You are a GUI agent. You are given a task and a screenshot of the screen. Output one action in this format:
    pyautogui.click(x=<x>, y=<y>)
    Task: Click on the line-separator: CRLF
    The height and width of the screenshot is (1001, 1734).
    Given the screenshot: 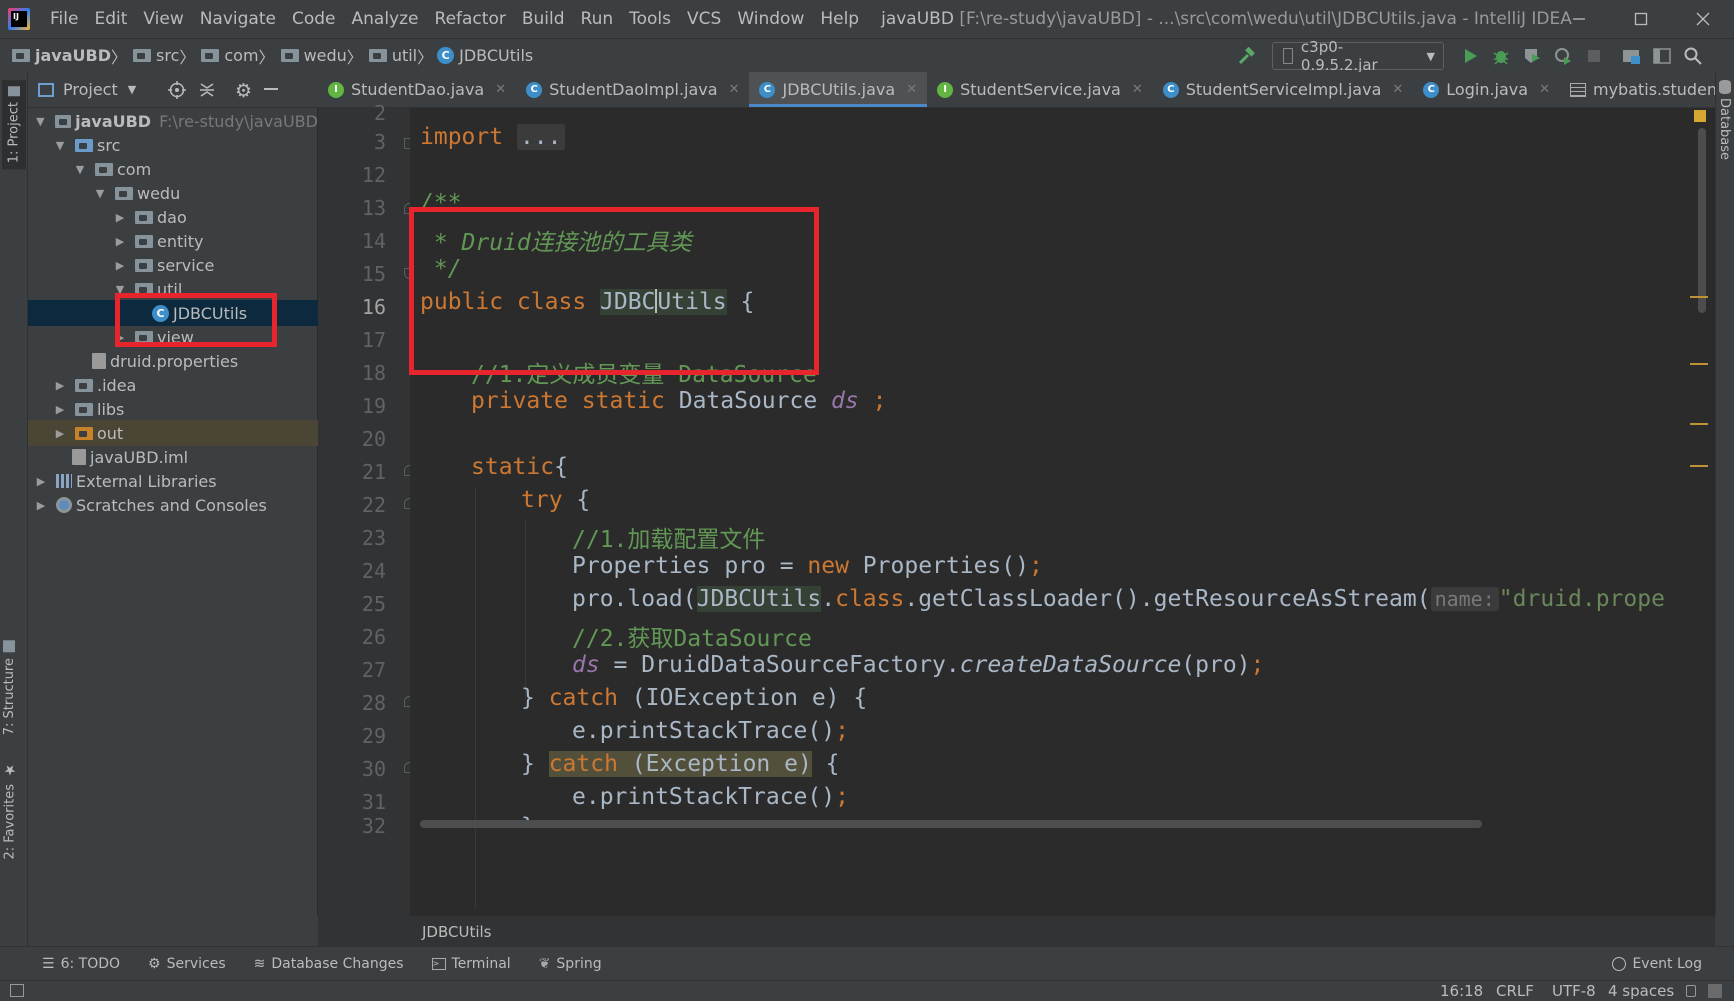 What is the action you would take?
    pyautogui.click(x=1515, y=991)
    